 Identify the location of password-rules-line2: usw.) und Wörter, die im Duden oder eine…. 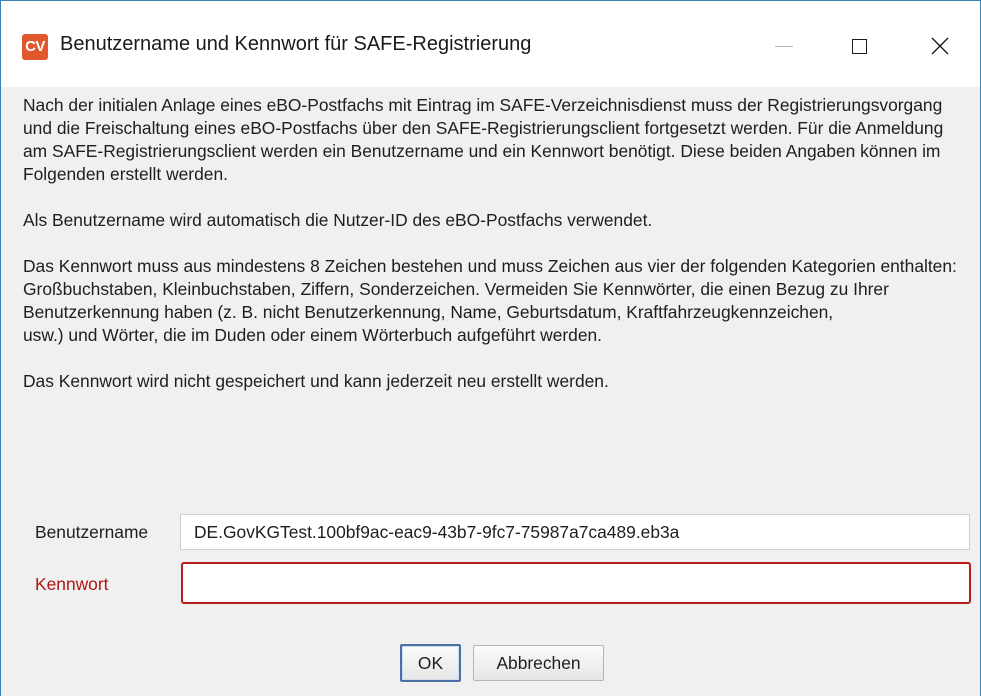
(313, 335).